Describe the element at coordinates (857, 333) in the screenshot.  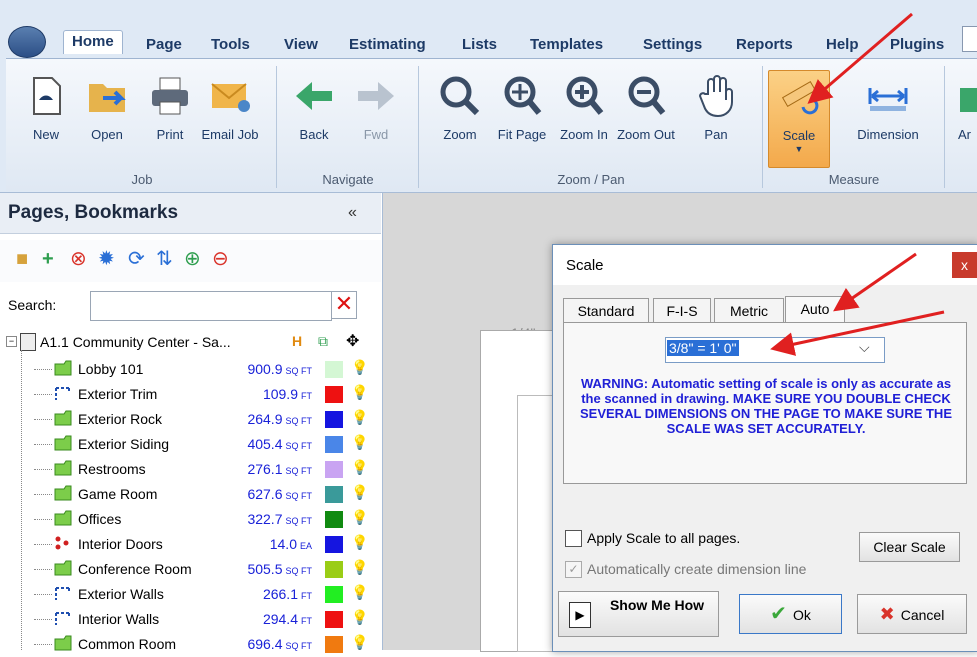
I see `arrow-to-scale-value` at that location.